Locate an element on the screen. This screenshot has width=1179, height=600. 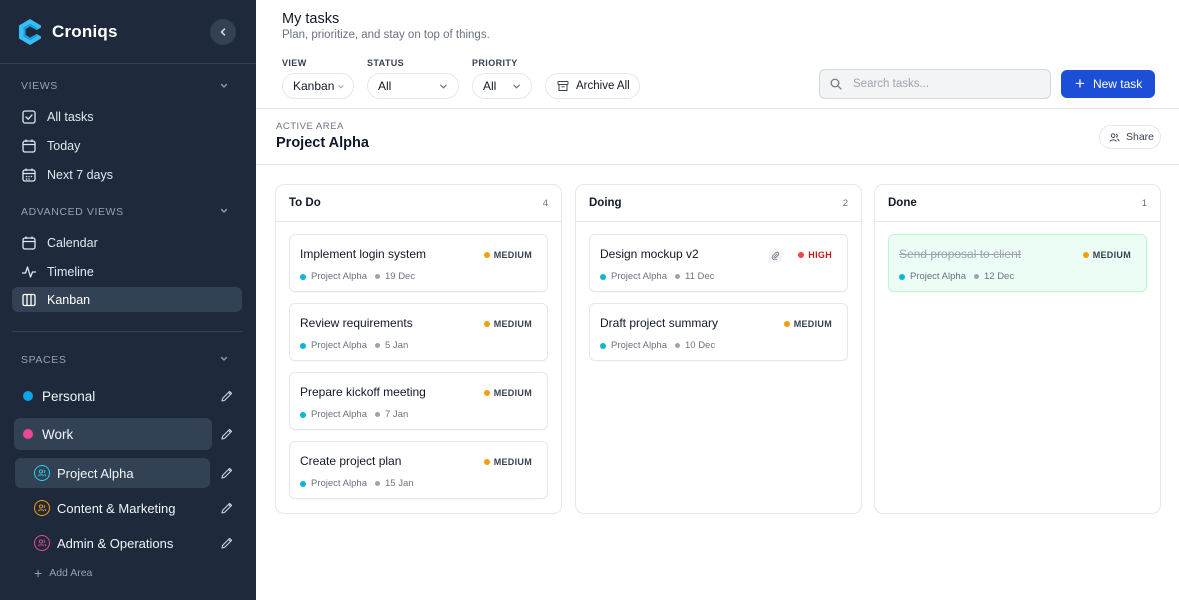
nav-item-label: All tasks is located at coordinates (70, 116).